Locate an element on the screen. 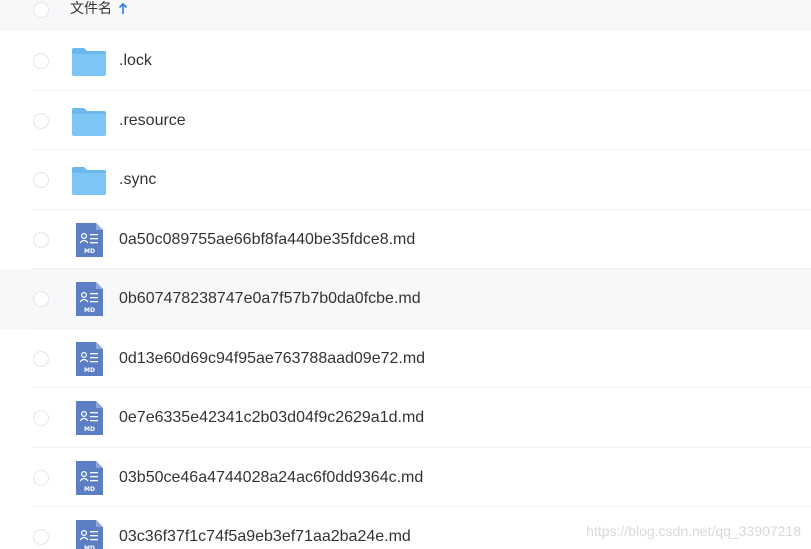 This screenshot has height=549, width=811. file-name: 0d13e60d69c94f95ae763788aad09e72.md is located at coordinates (272, 359).